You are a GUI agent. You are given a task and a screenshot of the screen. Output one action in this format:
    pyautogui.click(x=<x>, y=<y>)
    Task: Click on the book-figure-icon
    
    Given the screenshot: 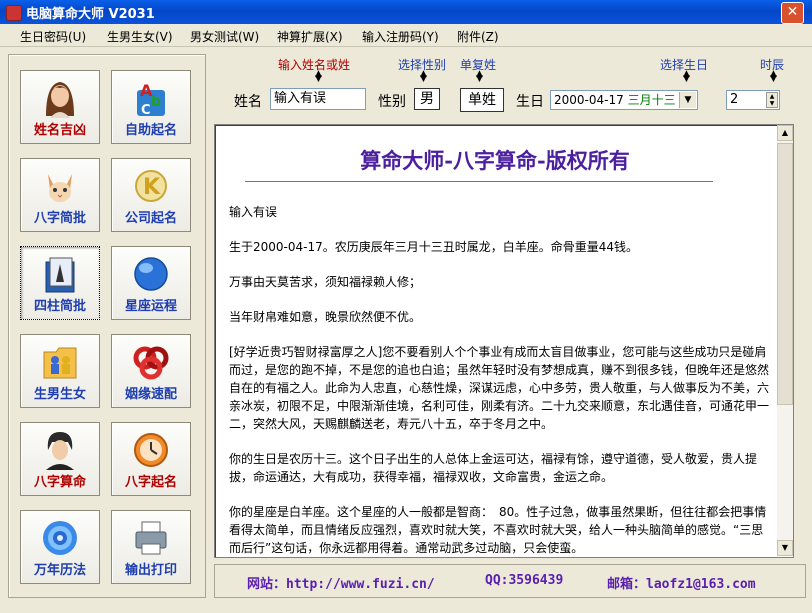 What is the action you would take?
    pyautogui.click(x=60, y=275)
    